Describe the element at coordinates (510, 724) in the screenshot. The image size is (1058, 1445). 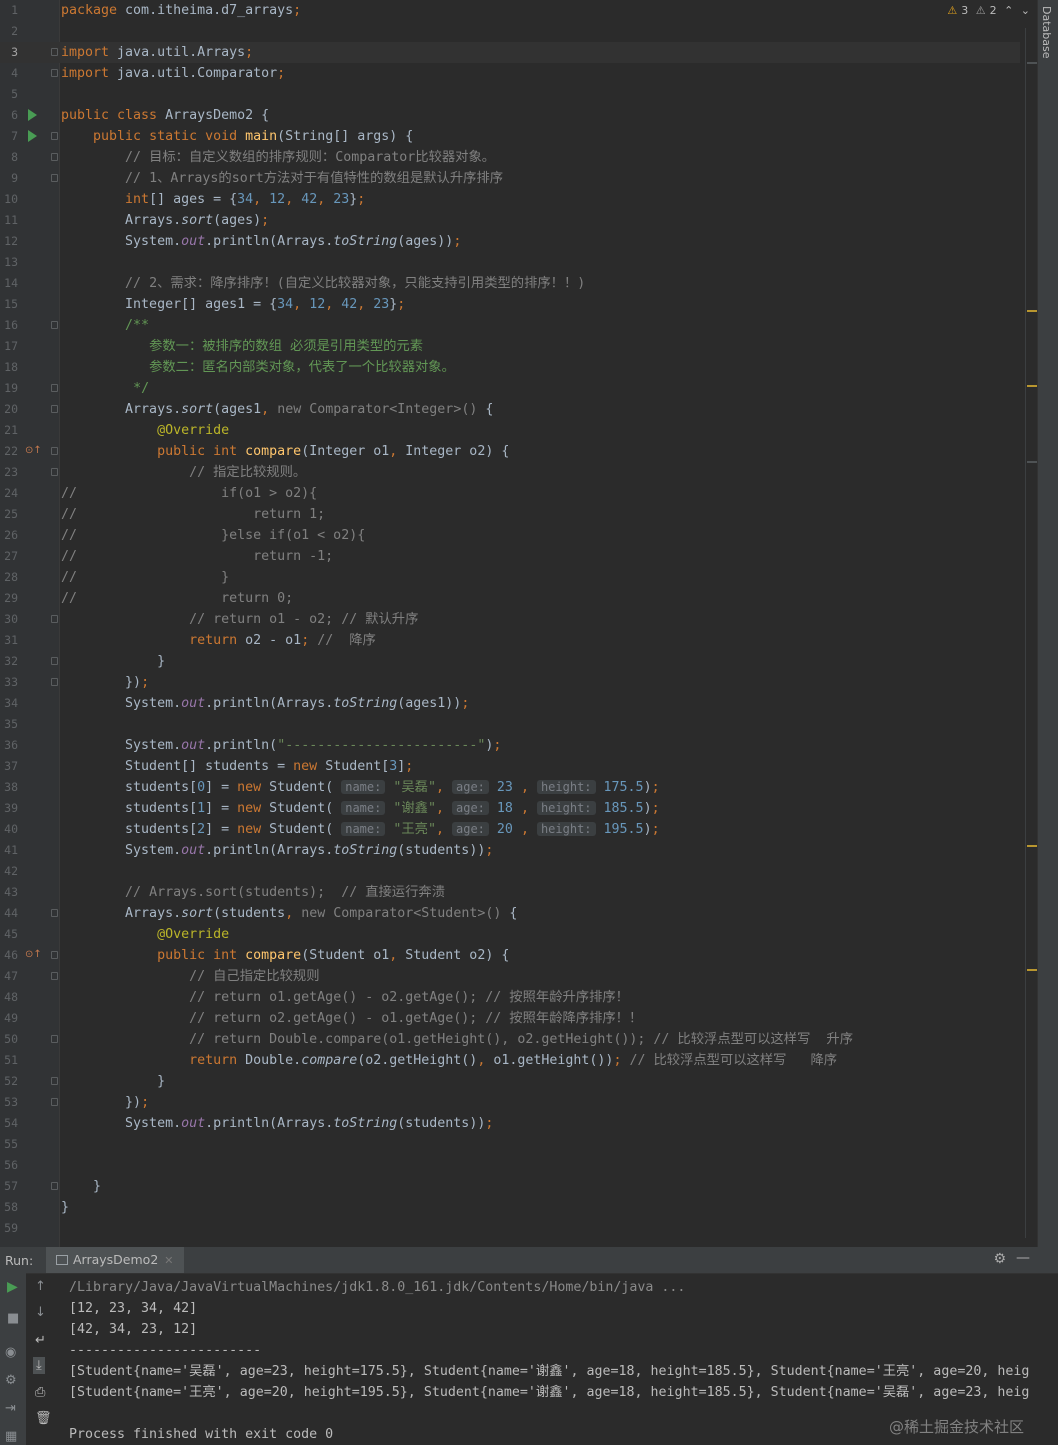
I see `code-line: 35` at that location.